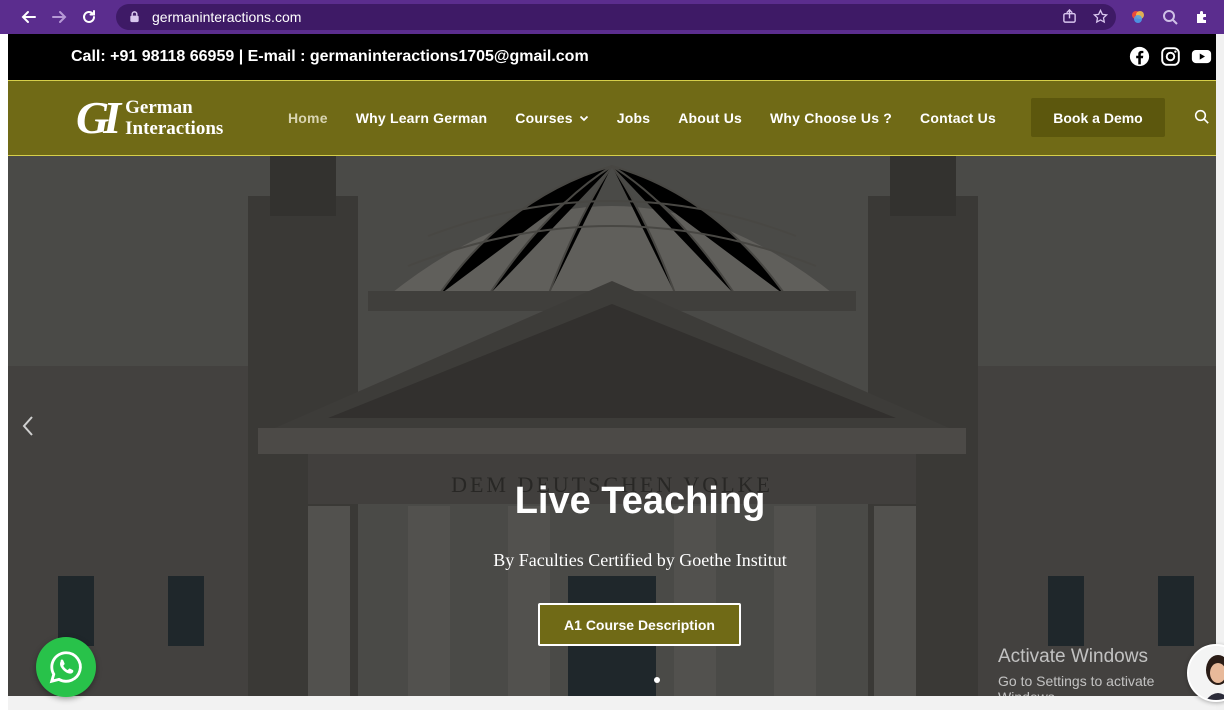  Describe the element at coordinates (28, 426) in the screenshot. I see `slider-prev-arrow-icon` at that location.